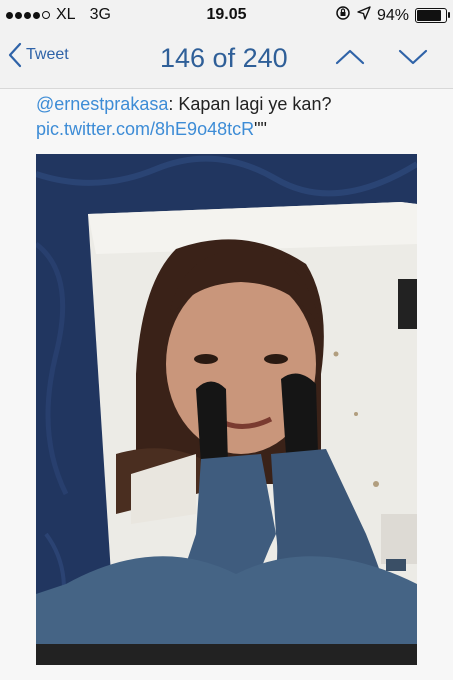 The width and height of the screenshot is (453, 680). I want to click on navigation-bar: Tweet 146 of 240, so click(226, 59).